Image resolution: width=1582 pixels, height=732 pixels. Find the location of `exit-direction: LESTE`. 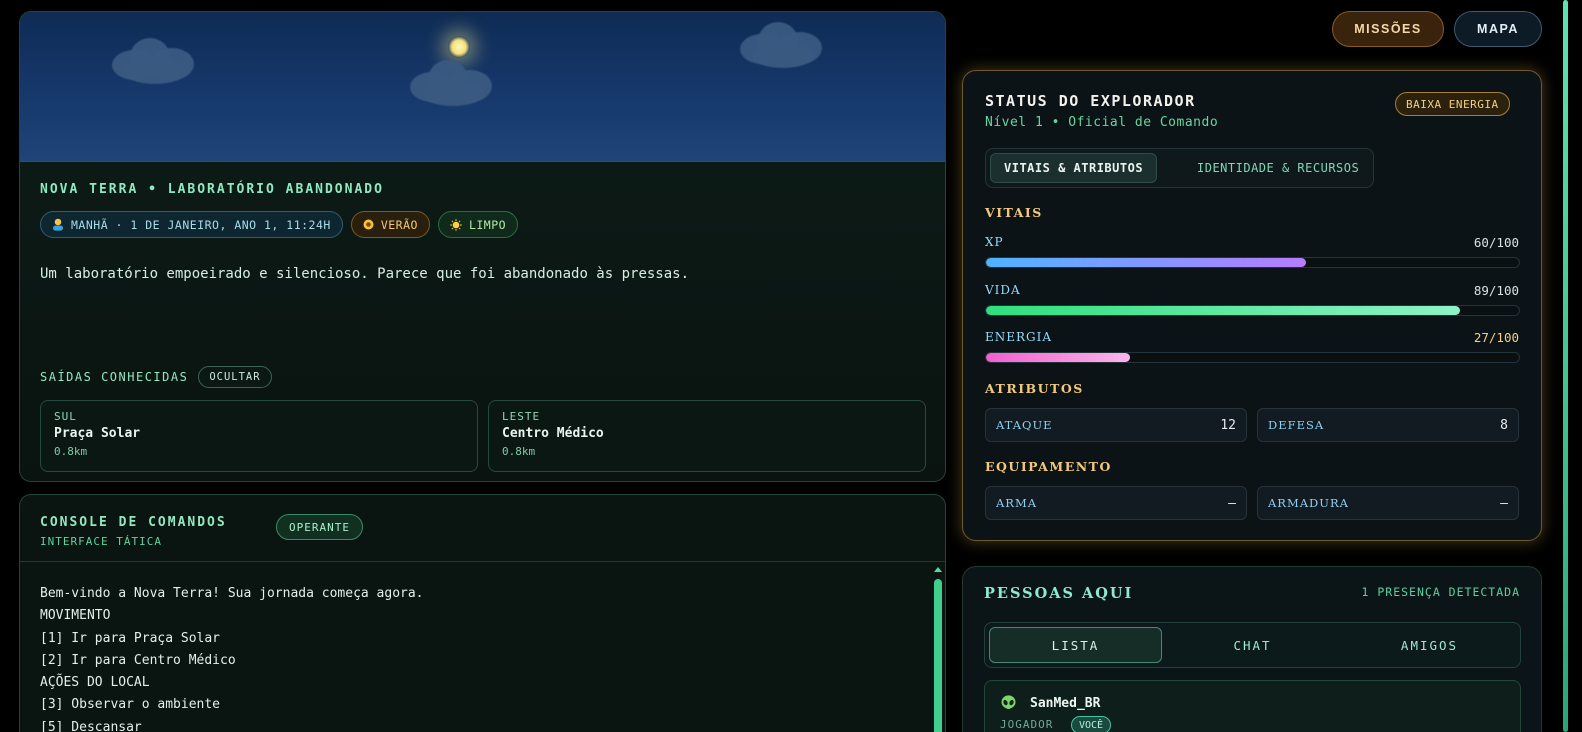

exit-direction: LESTE is located at coordinates (521, 416).